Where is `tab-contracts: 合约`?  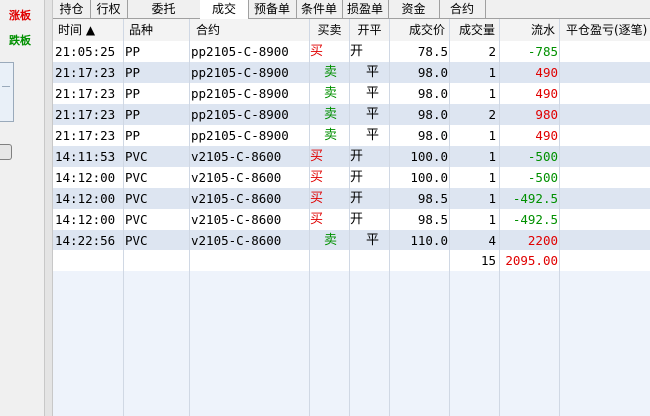
tab-contracts: 合约 is located at coordinates (462, 9).